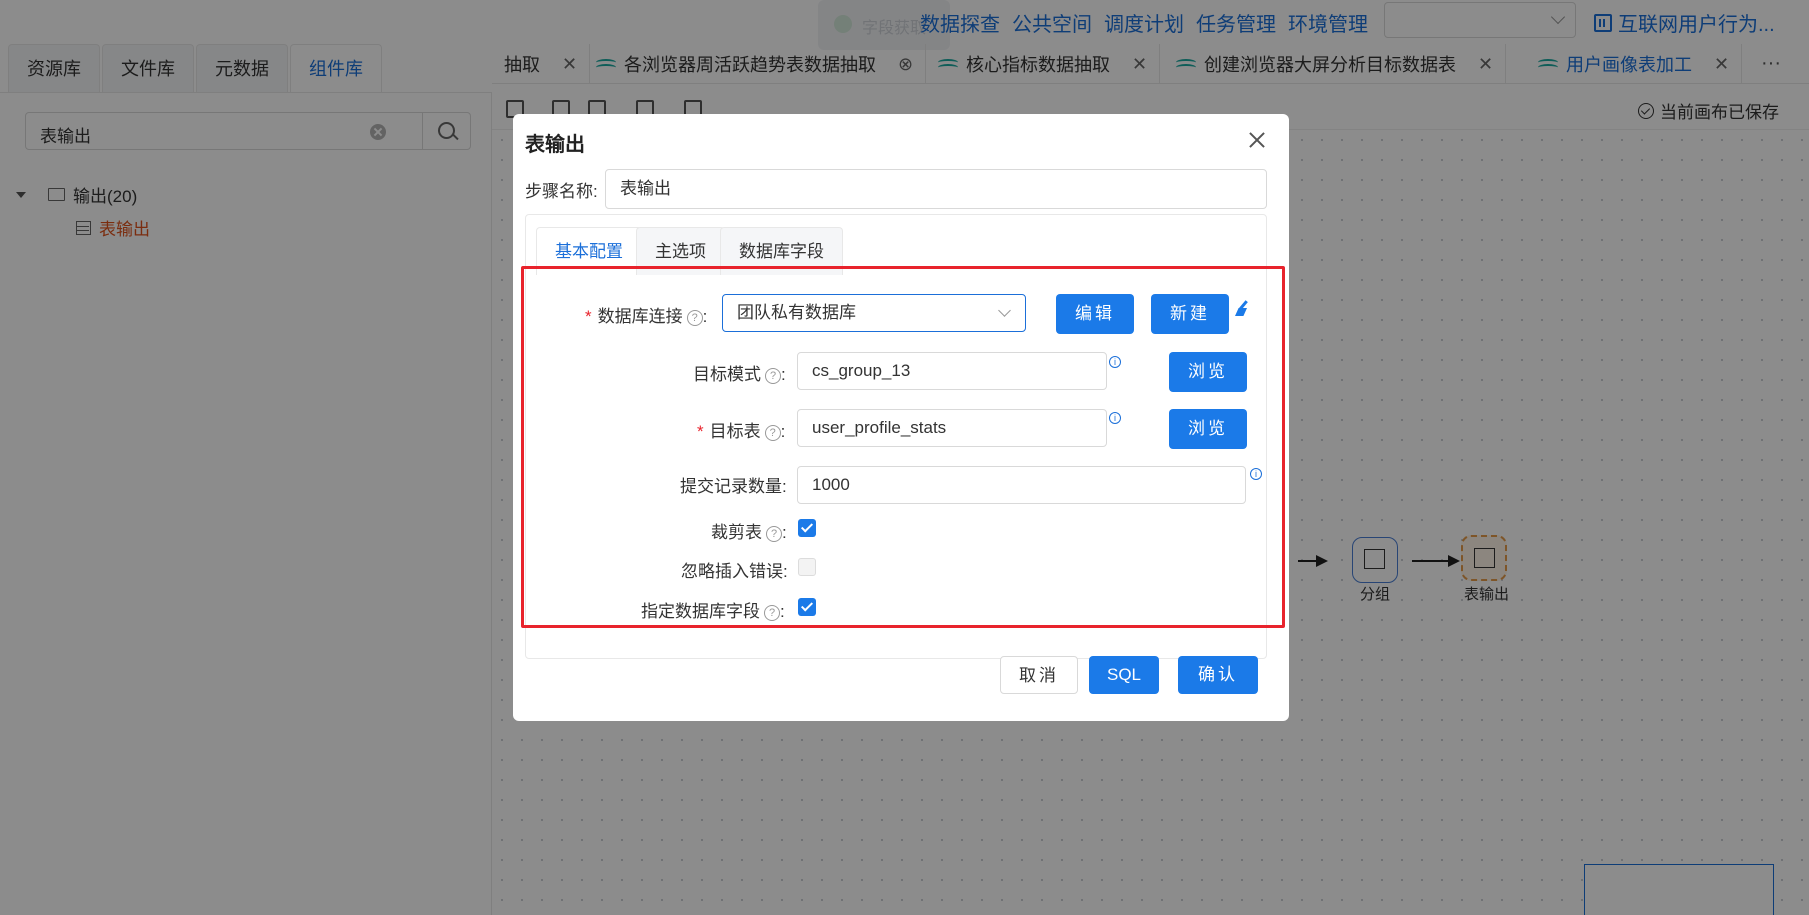  I want to click on ignore-errors-label: 忽略插入错误:, so click(734, 571).